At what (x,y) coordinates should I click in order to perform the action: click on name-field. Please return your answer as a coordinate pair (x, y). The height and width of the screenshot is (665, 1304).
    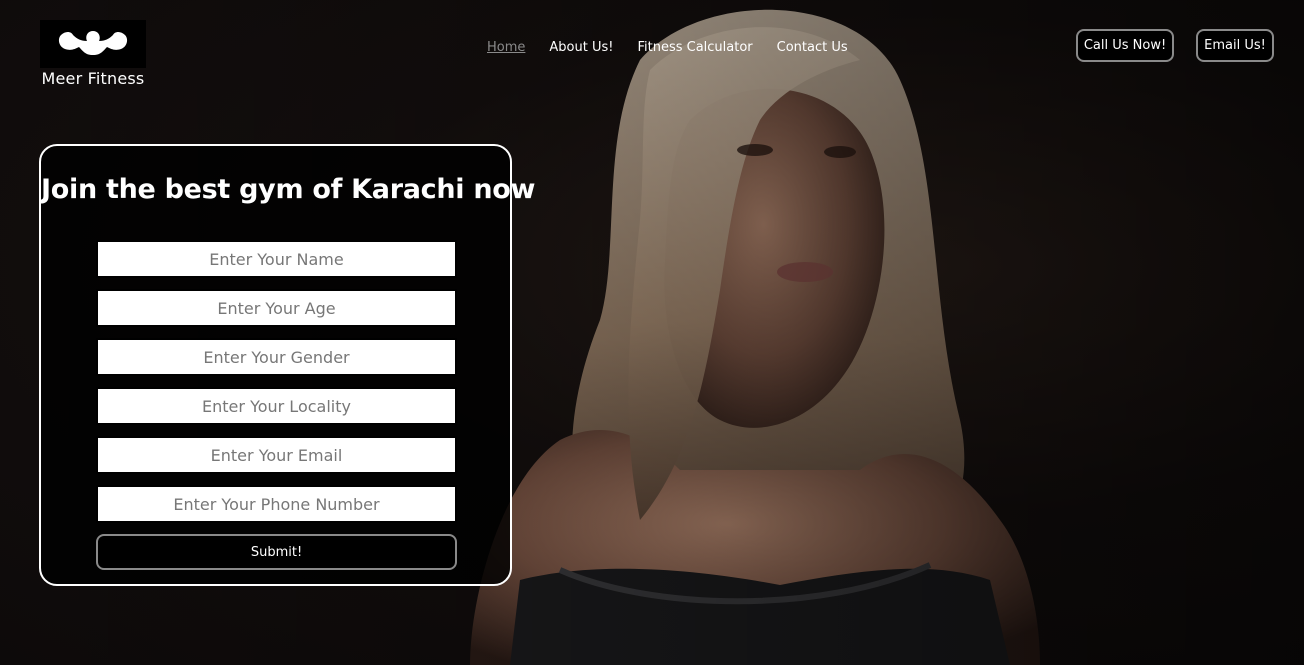
    Looking at the image, I should click on (276, 259).